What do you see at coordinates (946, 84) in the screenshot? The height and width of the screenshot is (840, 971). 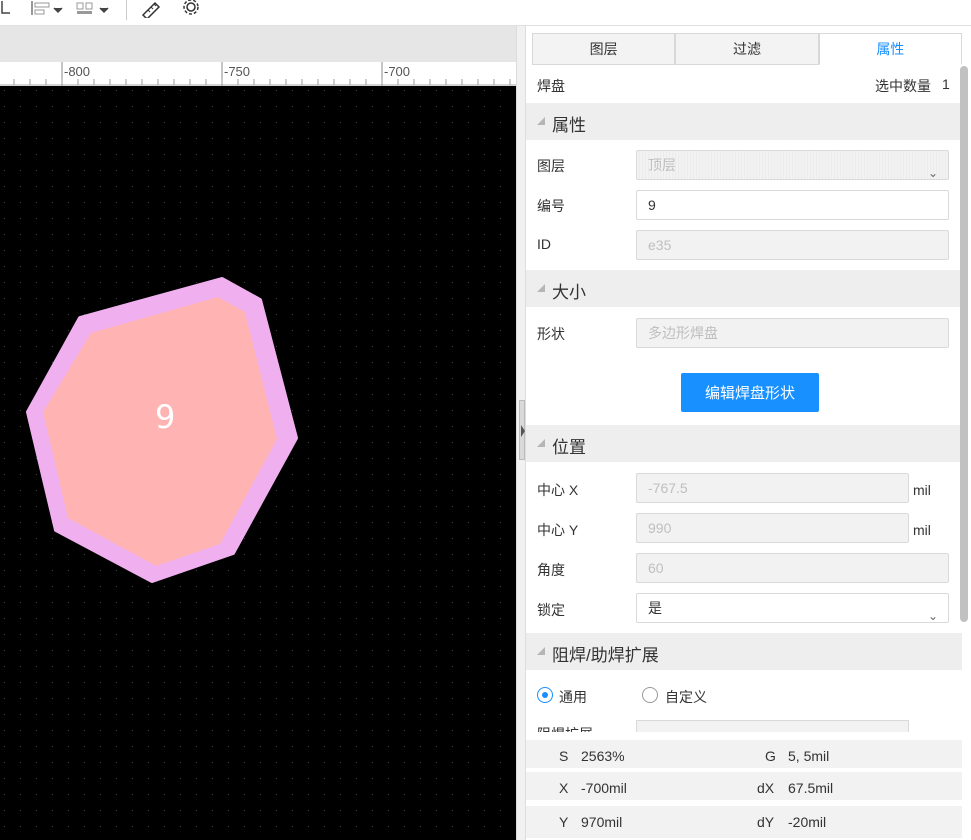 I see `selected-count: 1` at bounding box center [946, 84].